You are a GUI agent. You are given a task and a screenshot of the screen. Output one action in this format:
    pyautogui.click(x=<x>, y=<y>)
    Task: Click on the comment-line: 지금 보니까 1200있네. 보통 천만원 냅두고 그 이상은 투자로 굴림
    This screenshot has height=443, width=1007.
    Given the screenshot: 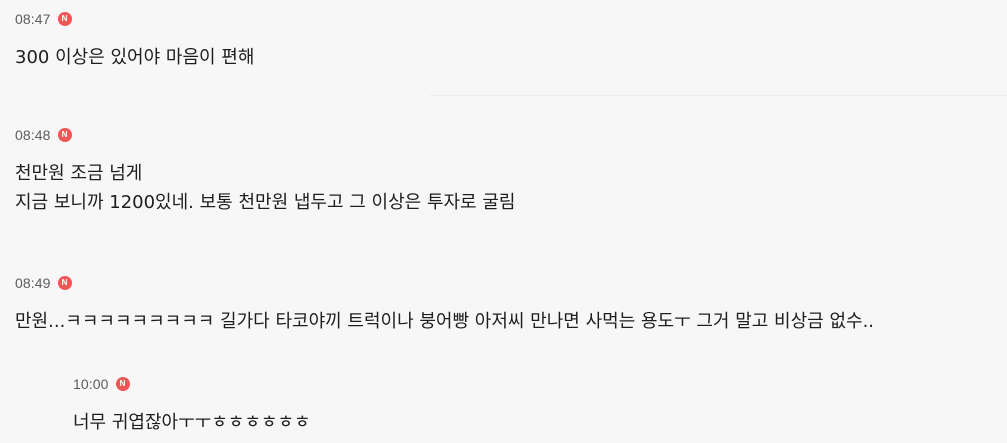 What is the action you would take?
    pyautogui.click(x=265, y=202)
    